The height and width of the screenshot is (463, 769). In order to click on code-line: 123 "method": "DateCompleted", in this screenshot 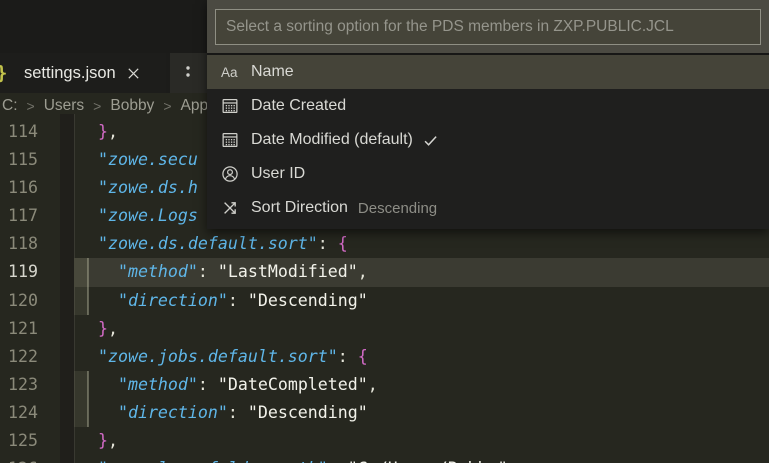, I will do `click(384, 384)`.